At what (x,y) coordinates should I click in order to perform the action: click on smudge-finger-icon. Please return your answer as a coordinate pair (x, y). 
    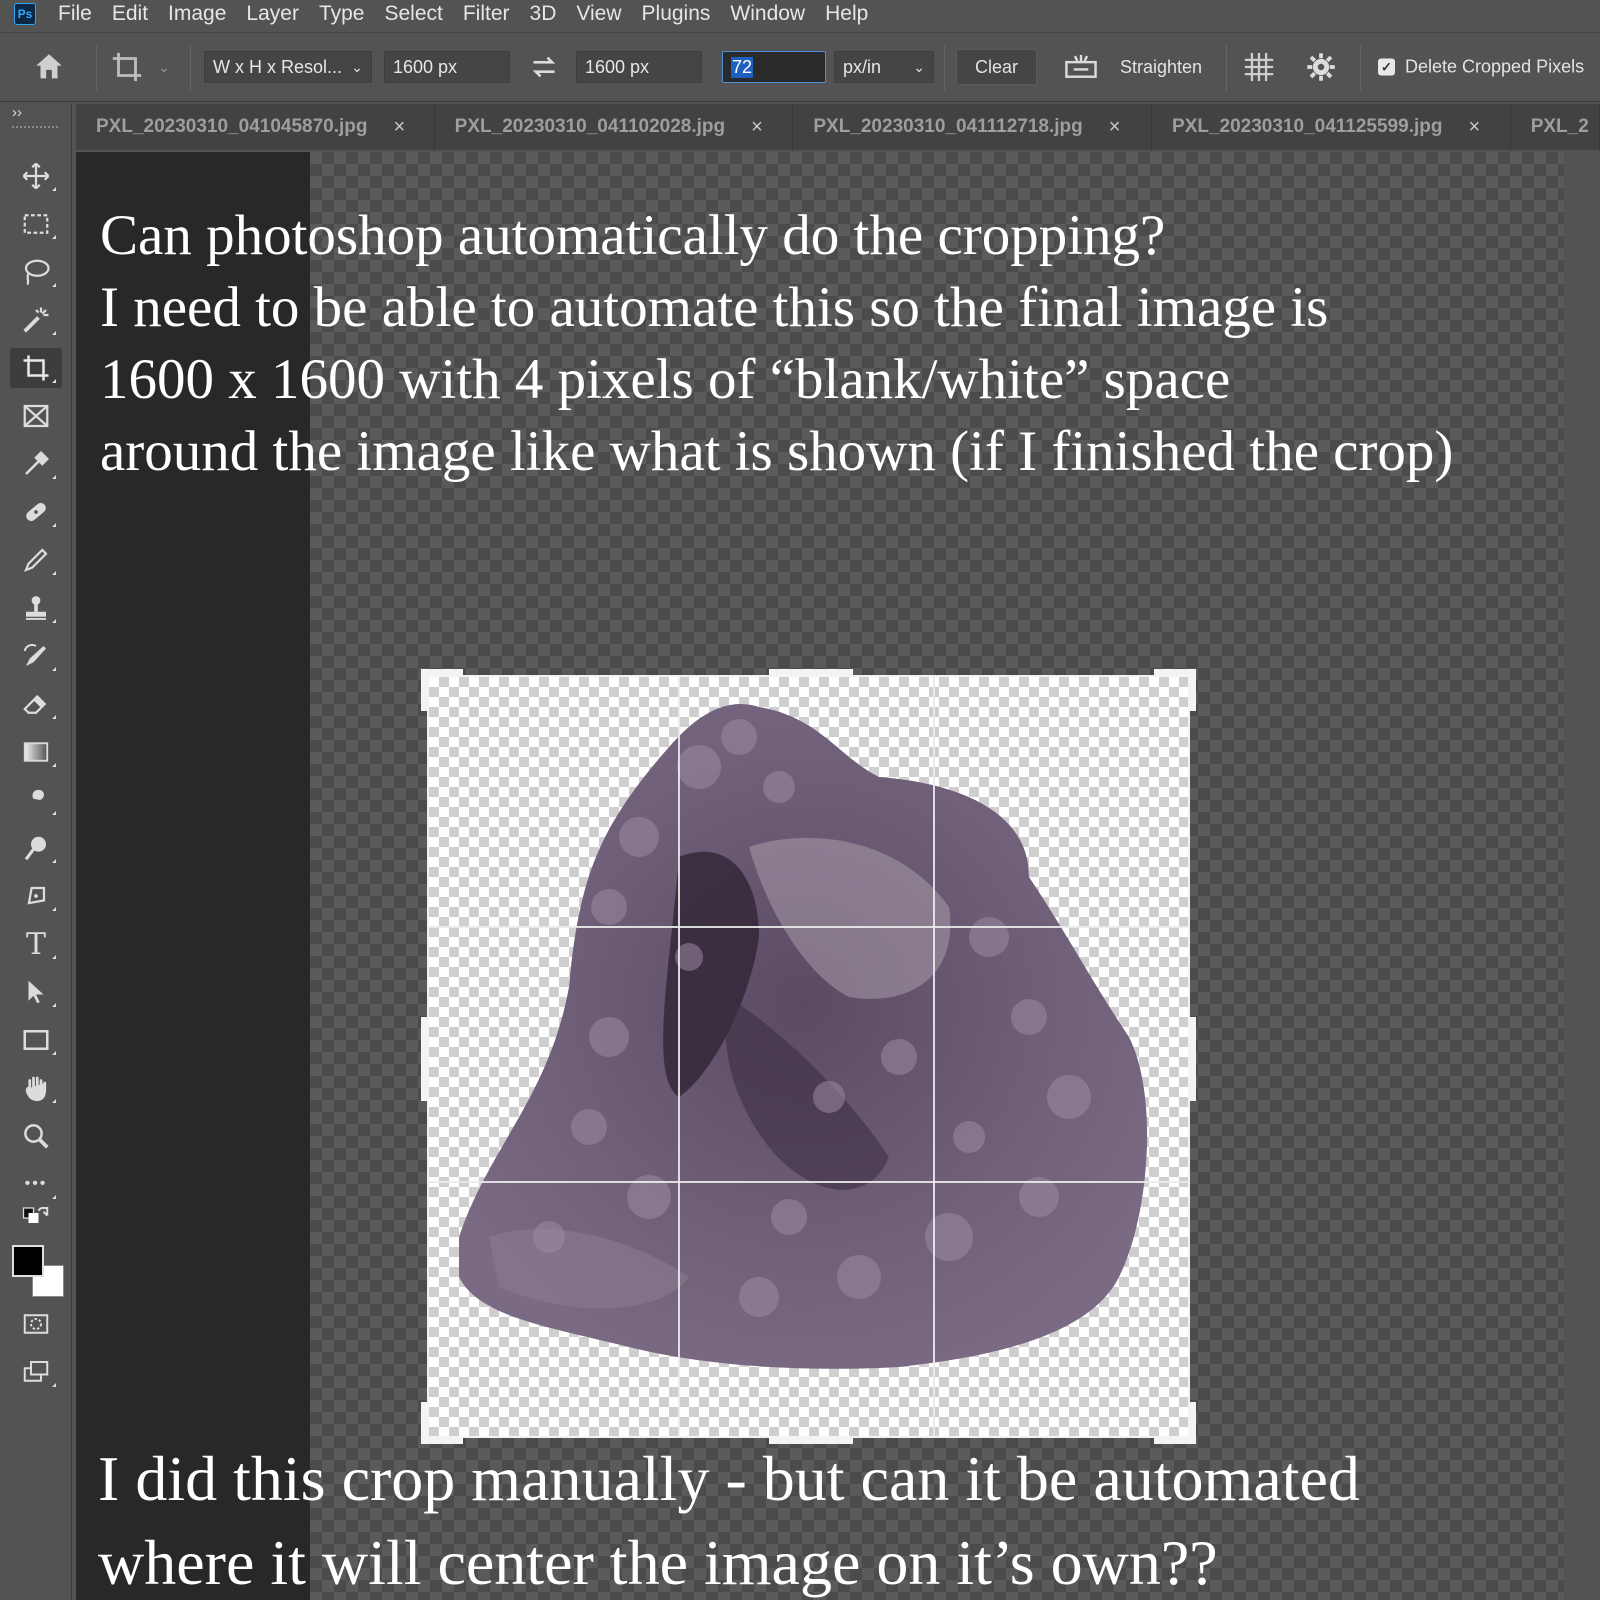
    Looking at the image, I should click on (36, 799).